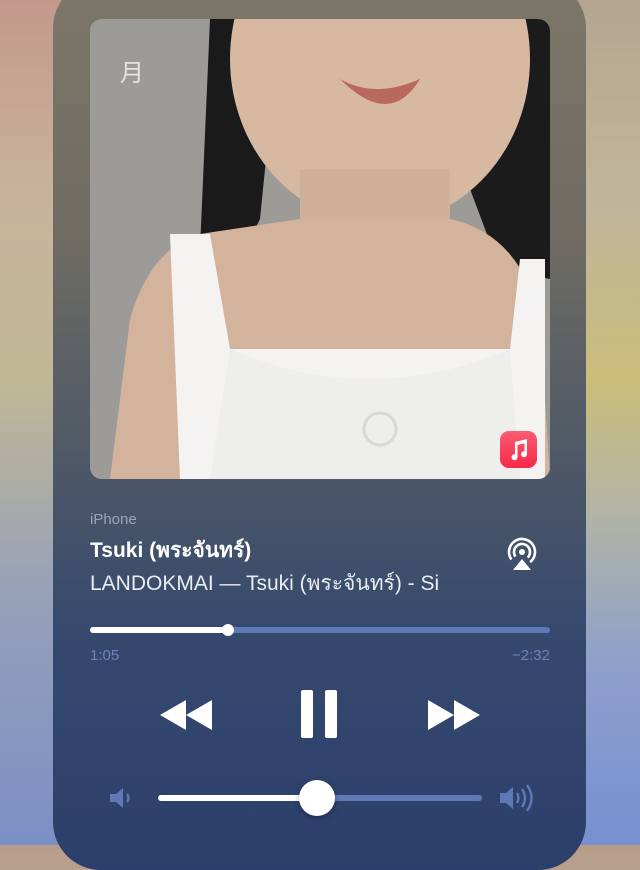 The height and width of the screenshot is (870, 640). Describe the element at coordinates (265, 583) in the screenshot. I see `track-subtitle: LANDOKMAI — Tsuki (พระจันทร์) - Si` at that location.